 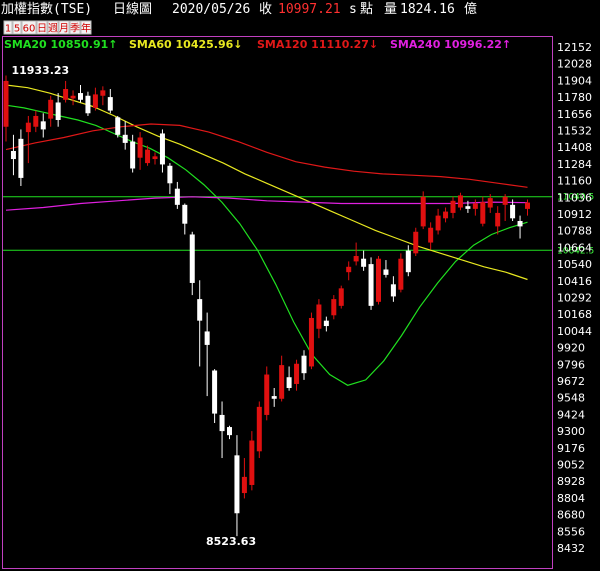 I want to click on tab-60: 60, so click(x=29, y=27).